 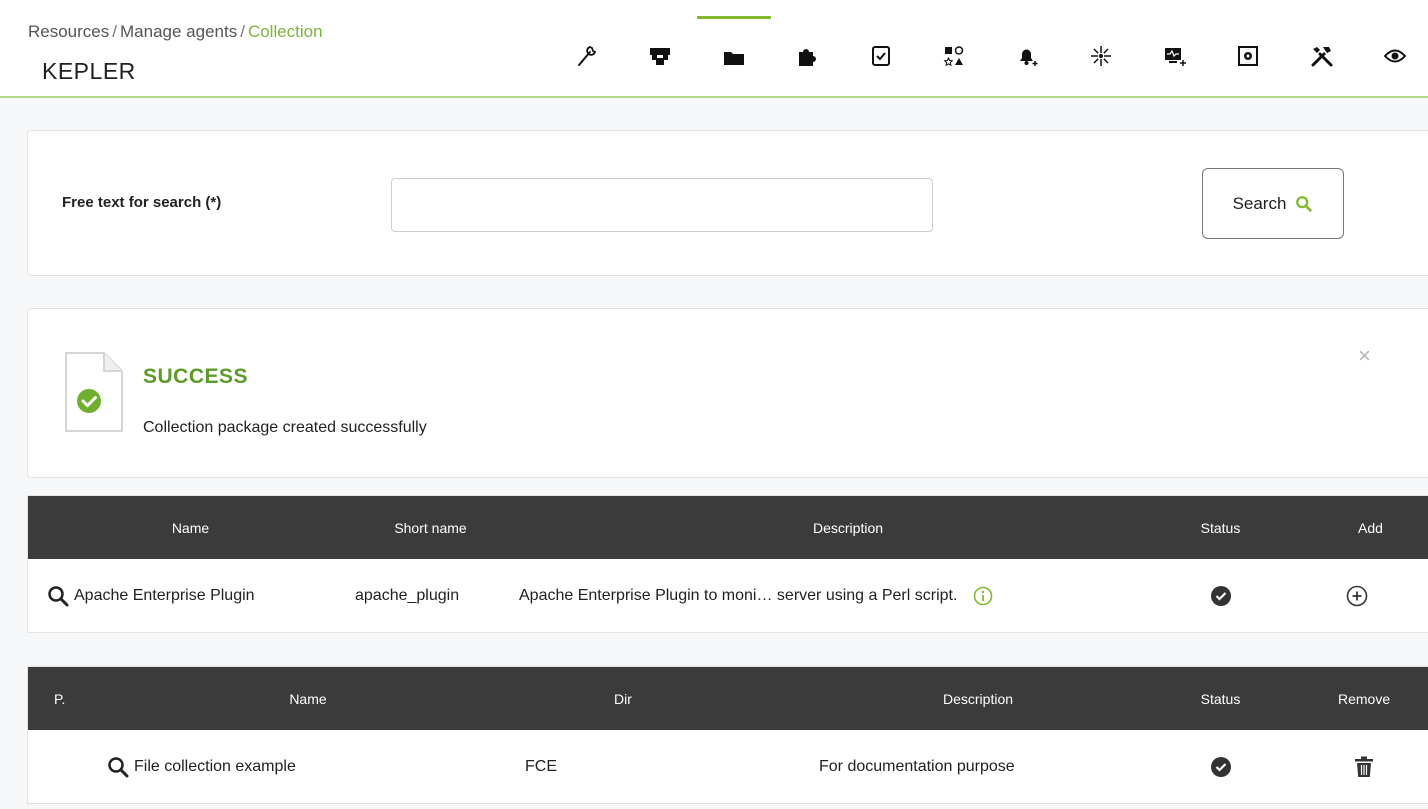 I want to click on plugin-status, so click(x=1221, y=595).